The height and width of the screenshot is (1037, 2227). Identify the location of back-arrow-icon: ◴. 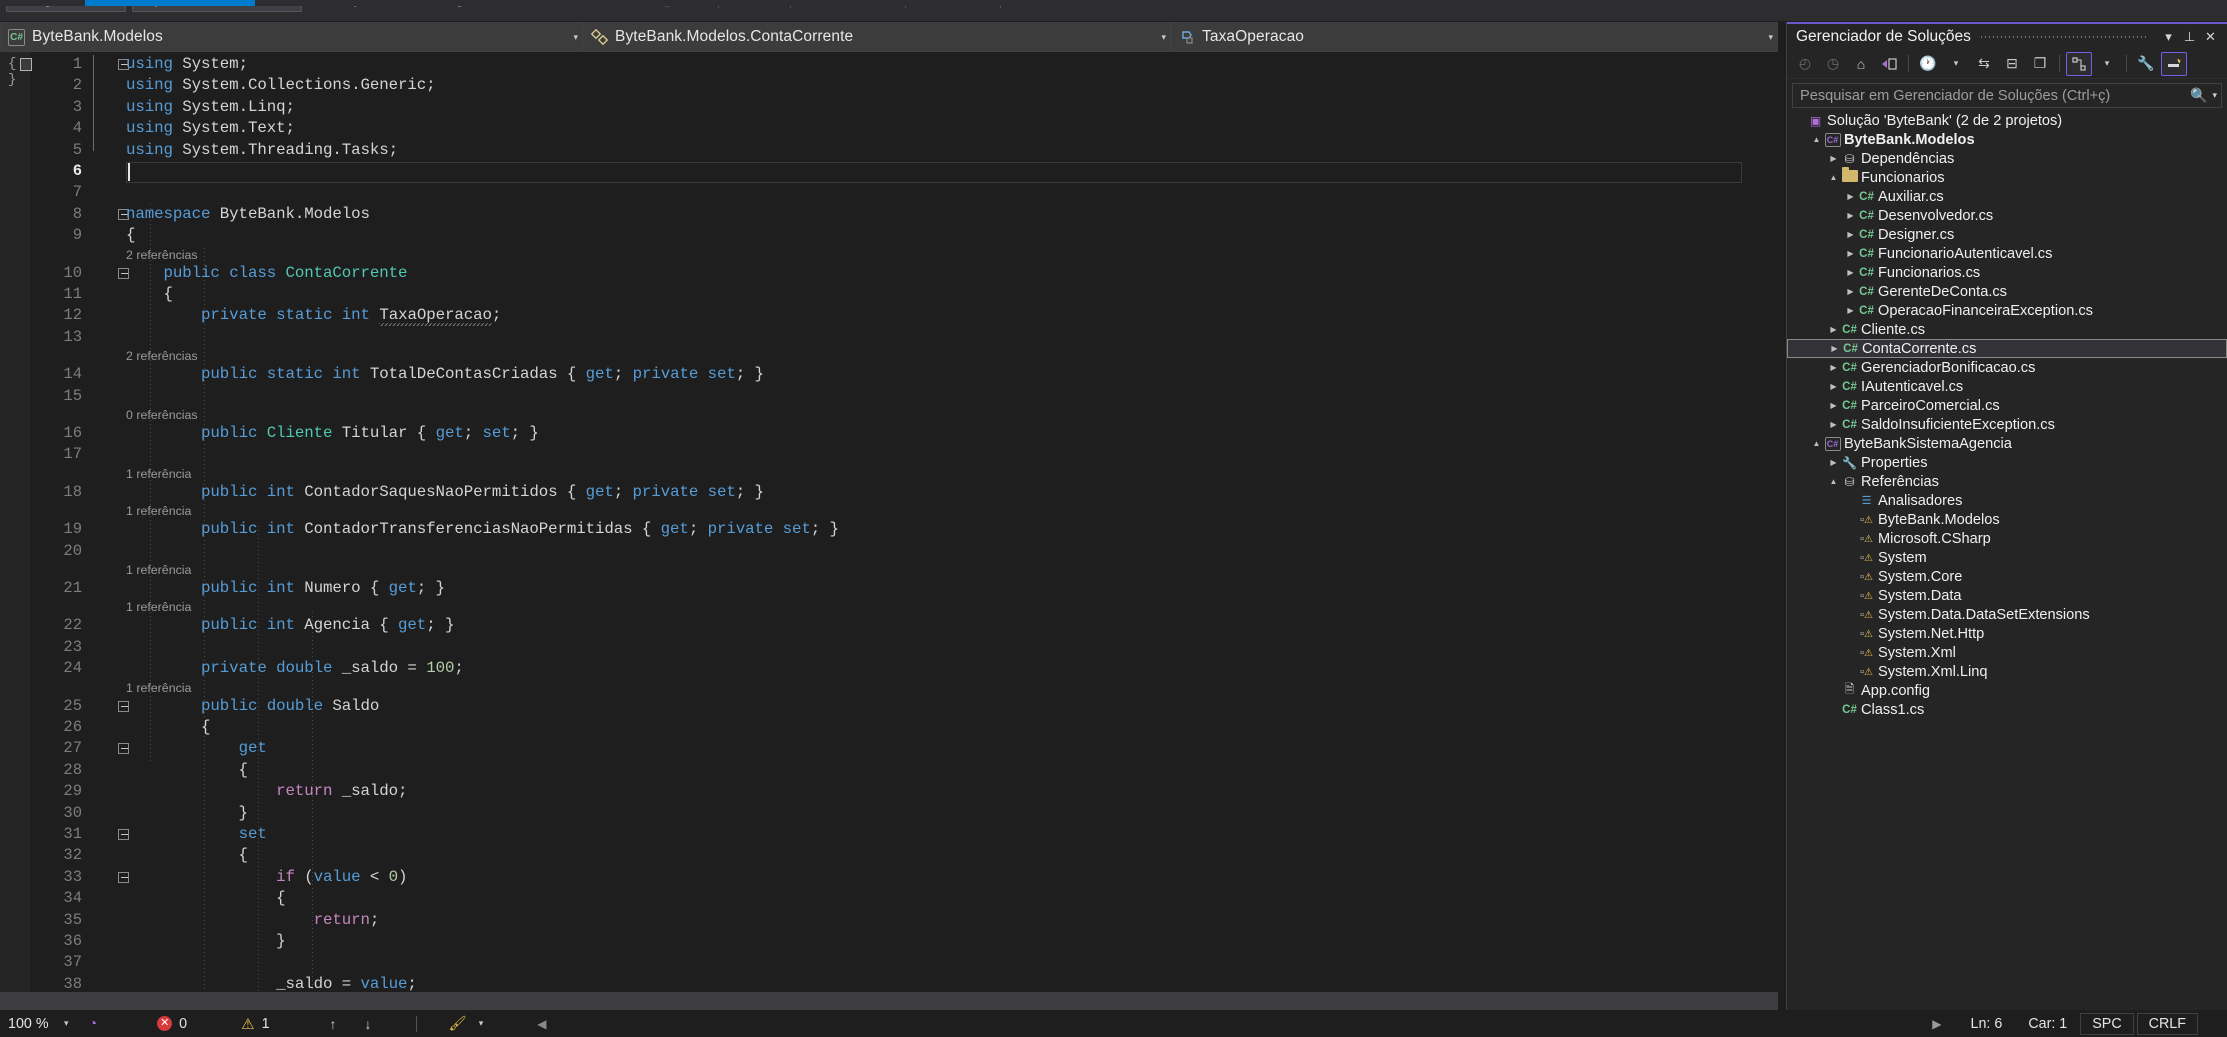
(1805, 64).